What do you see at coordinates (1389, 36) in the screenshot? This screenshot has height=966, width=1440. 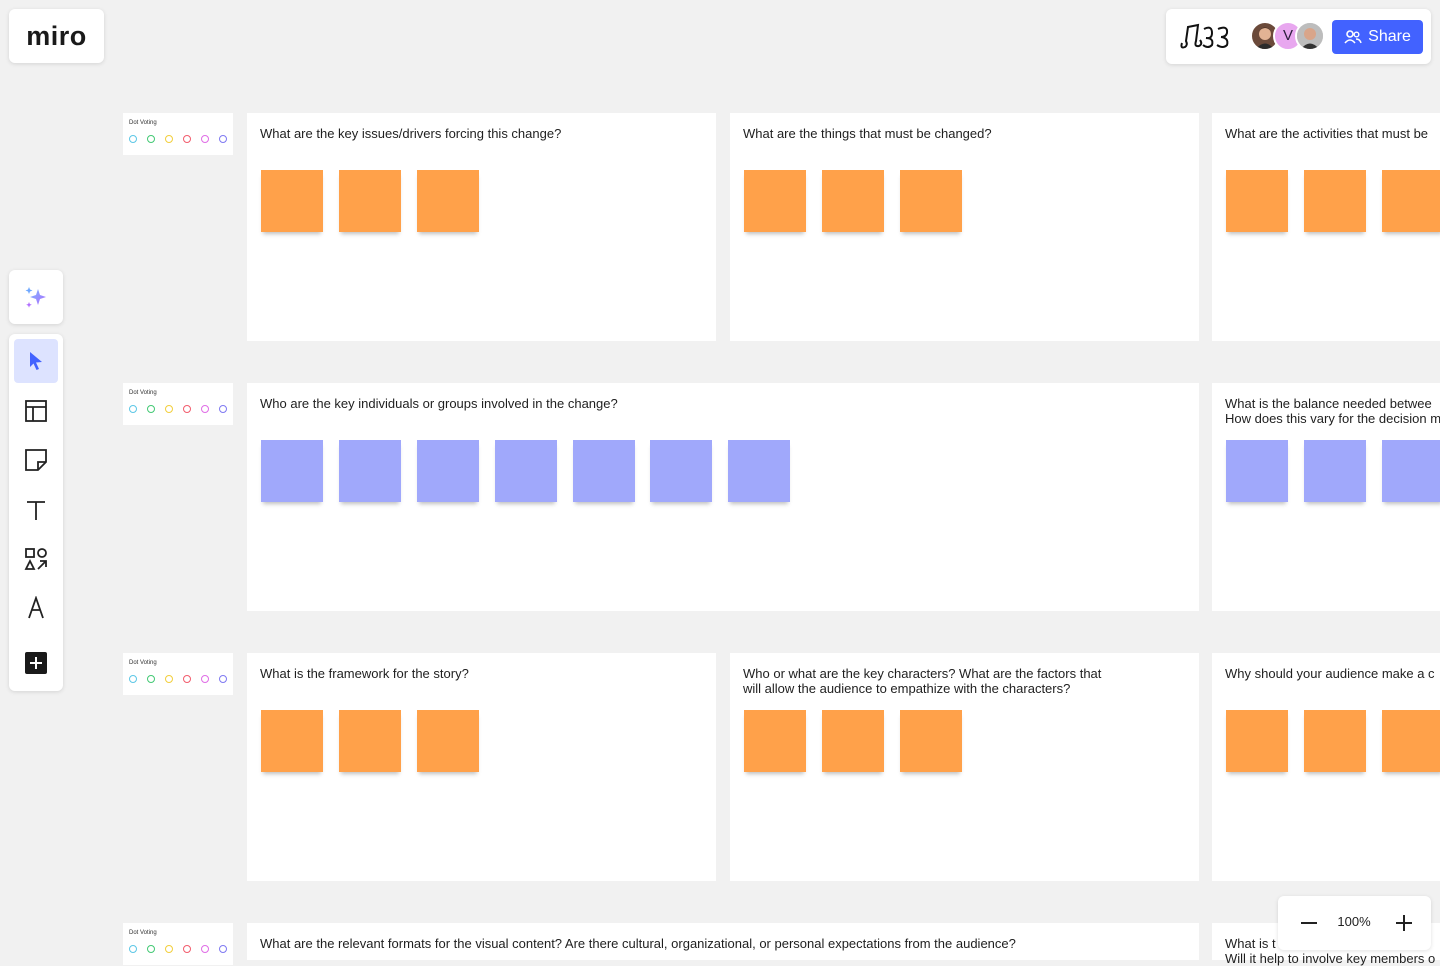 I see `share-label: Share` at bounding box center [1389, 36].